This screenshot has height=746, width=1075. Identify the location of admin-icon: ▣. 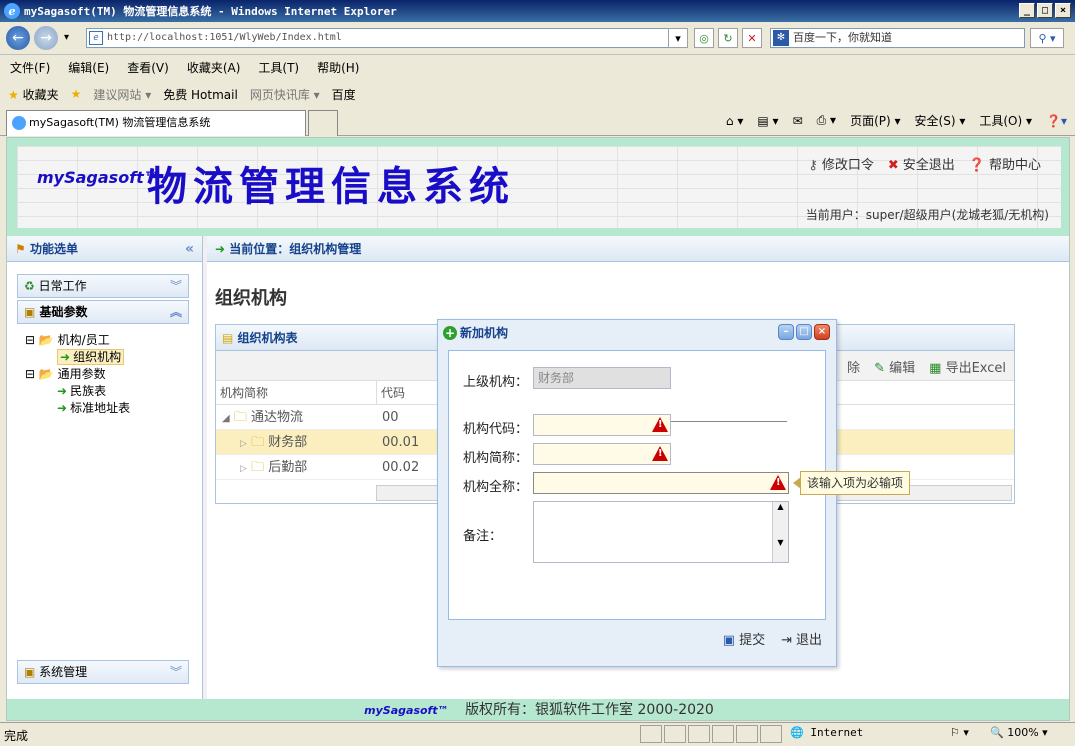
(30, 672).